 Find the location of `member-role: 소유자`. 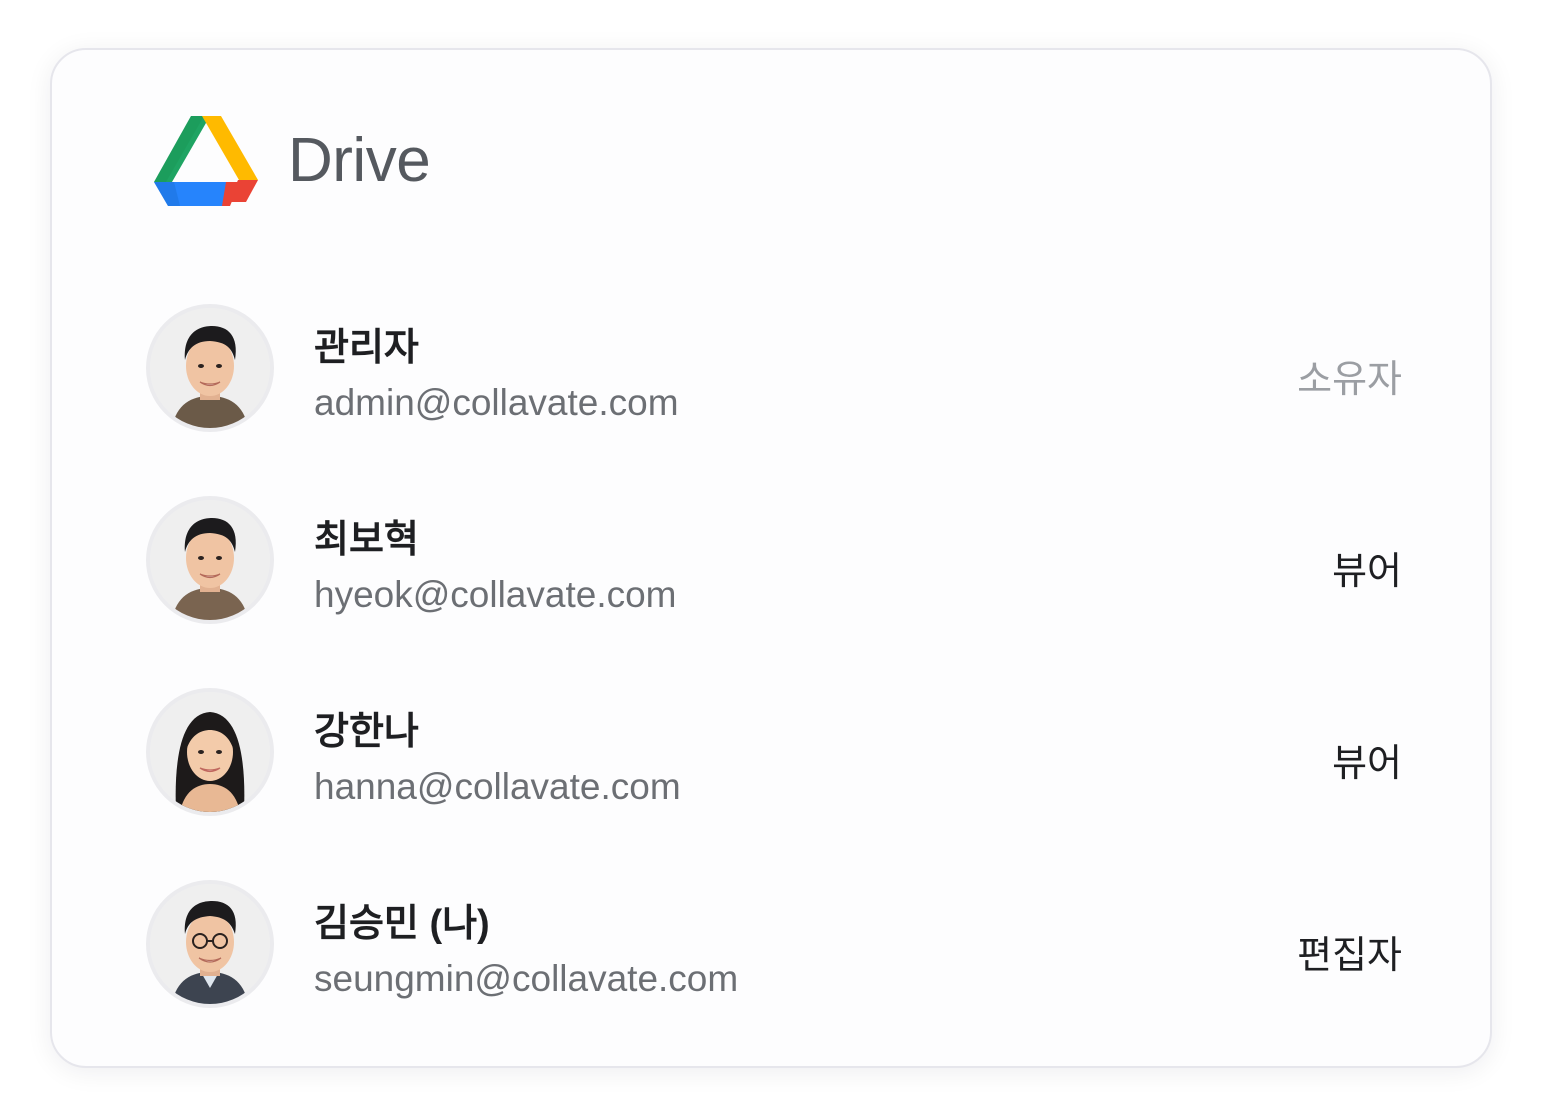

member-role: 소유자 is located at coordinates (1349, 380).